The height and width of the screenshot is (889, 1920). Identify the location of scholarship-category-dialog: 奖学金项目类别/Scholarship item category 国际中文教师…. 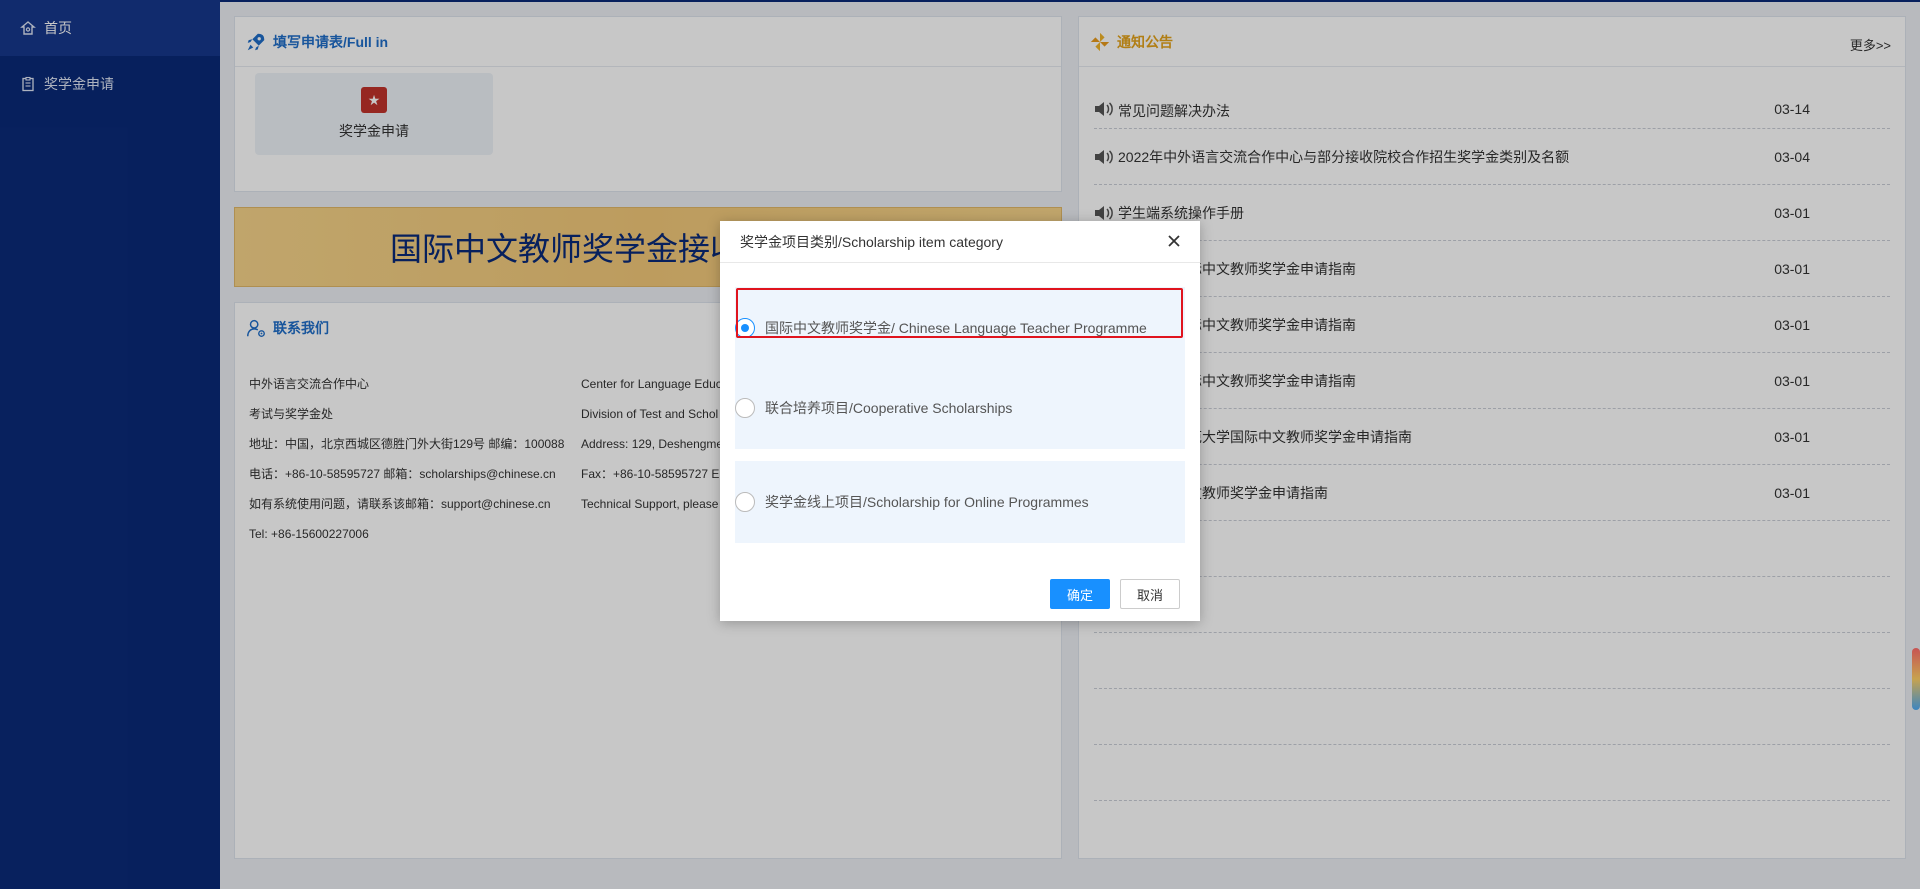
(960, 421).